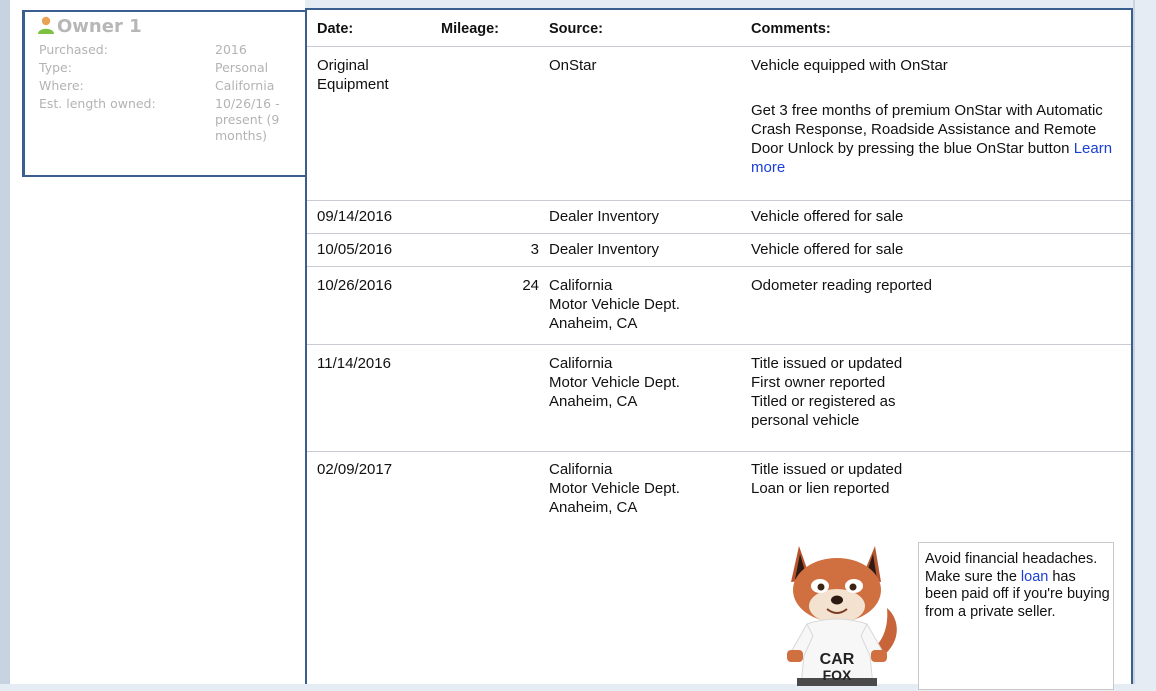  I want to click on owner-title-text: Owner 1, so click(99, 26).